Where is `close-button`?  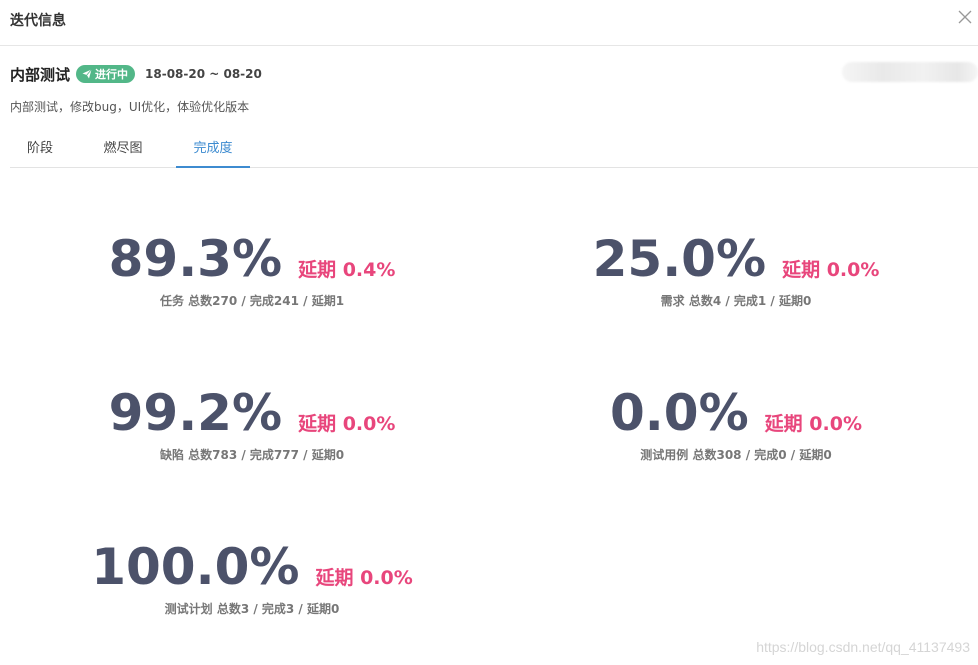
close-button is located at coordinates (966, 18).